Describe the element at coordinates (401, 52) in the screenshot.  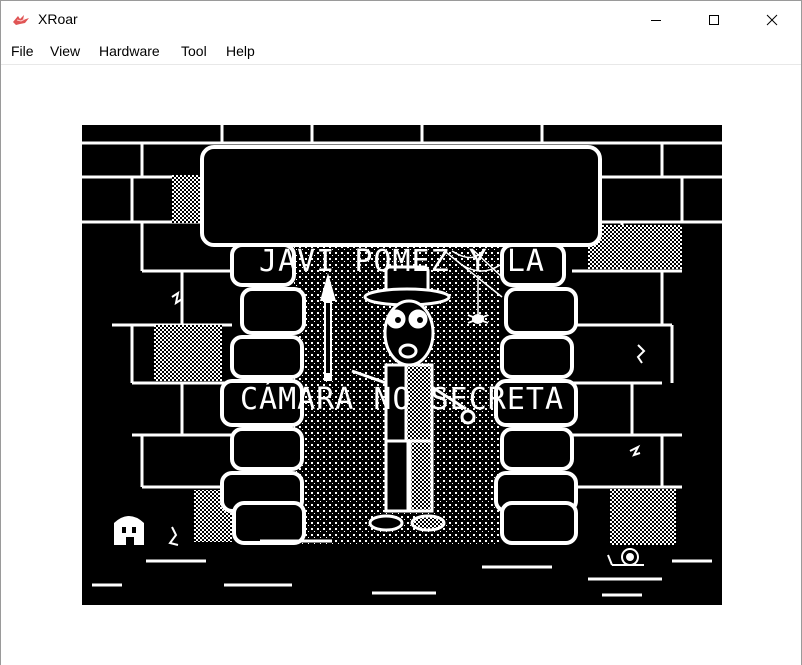
I see `menu-bar: File View Hardware Tool Help` at that location.